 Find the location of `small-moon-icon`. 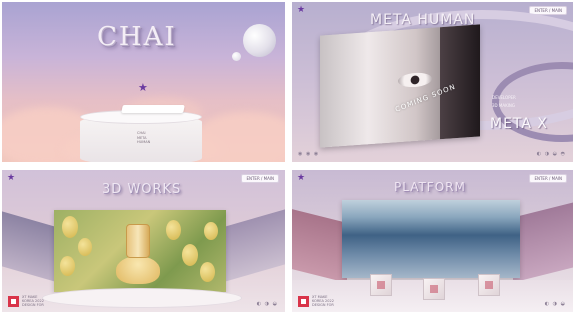

small-moon-icon is located at coordinates (236, 56).